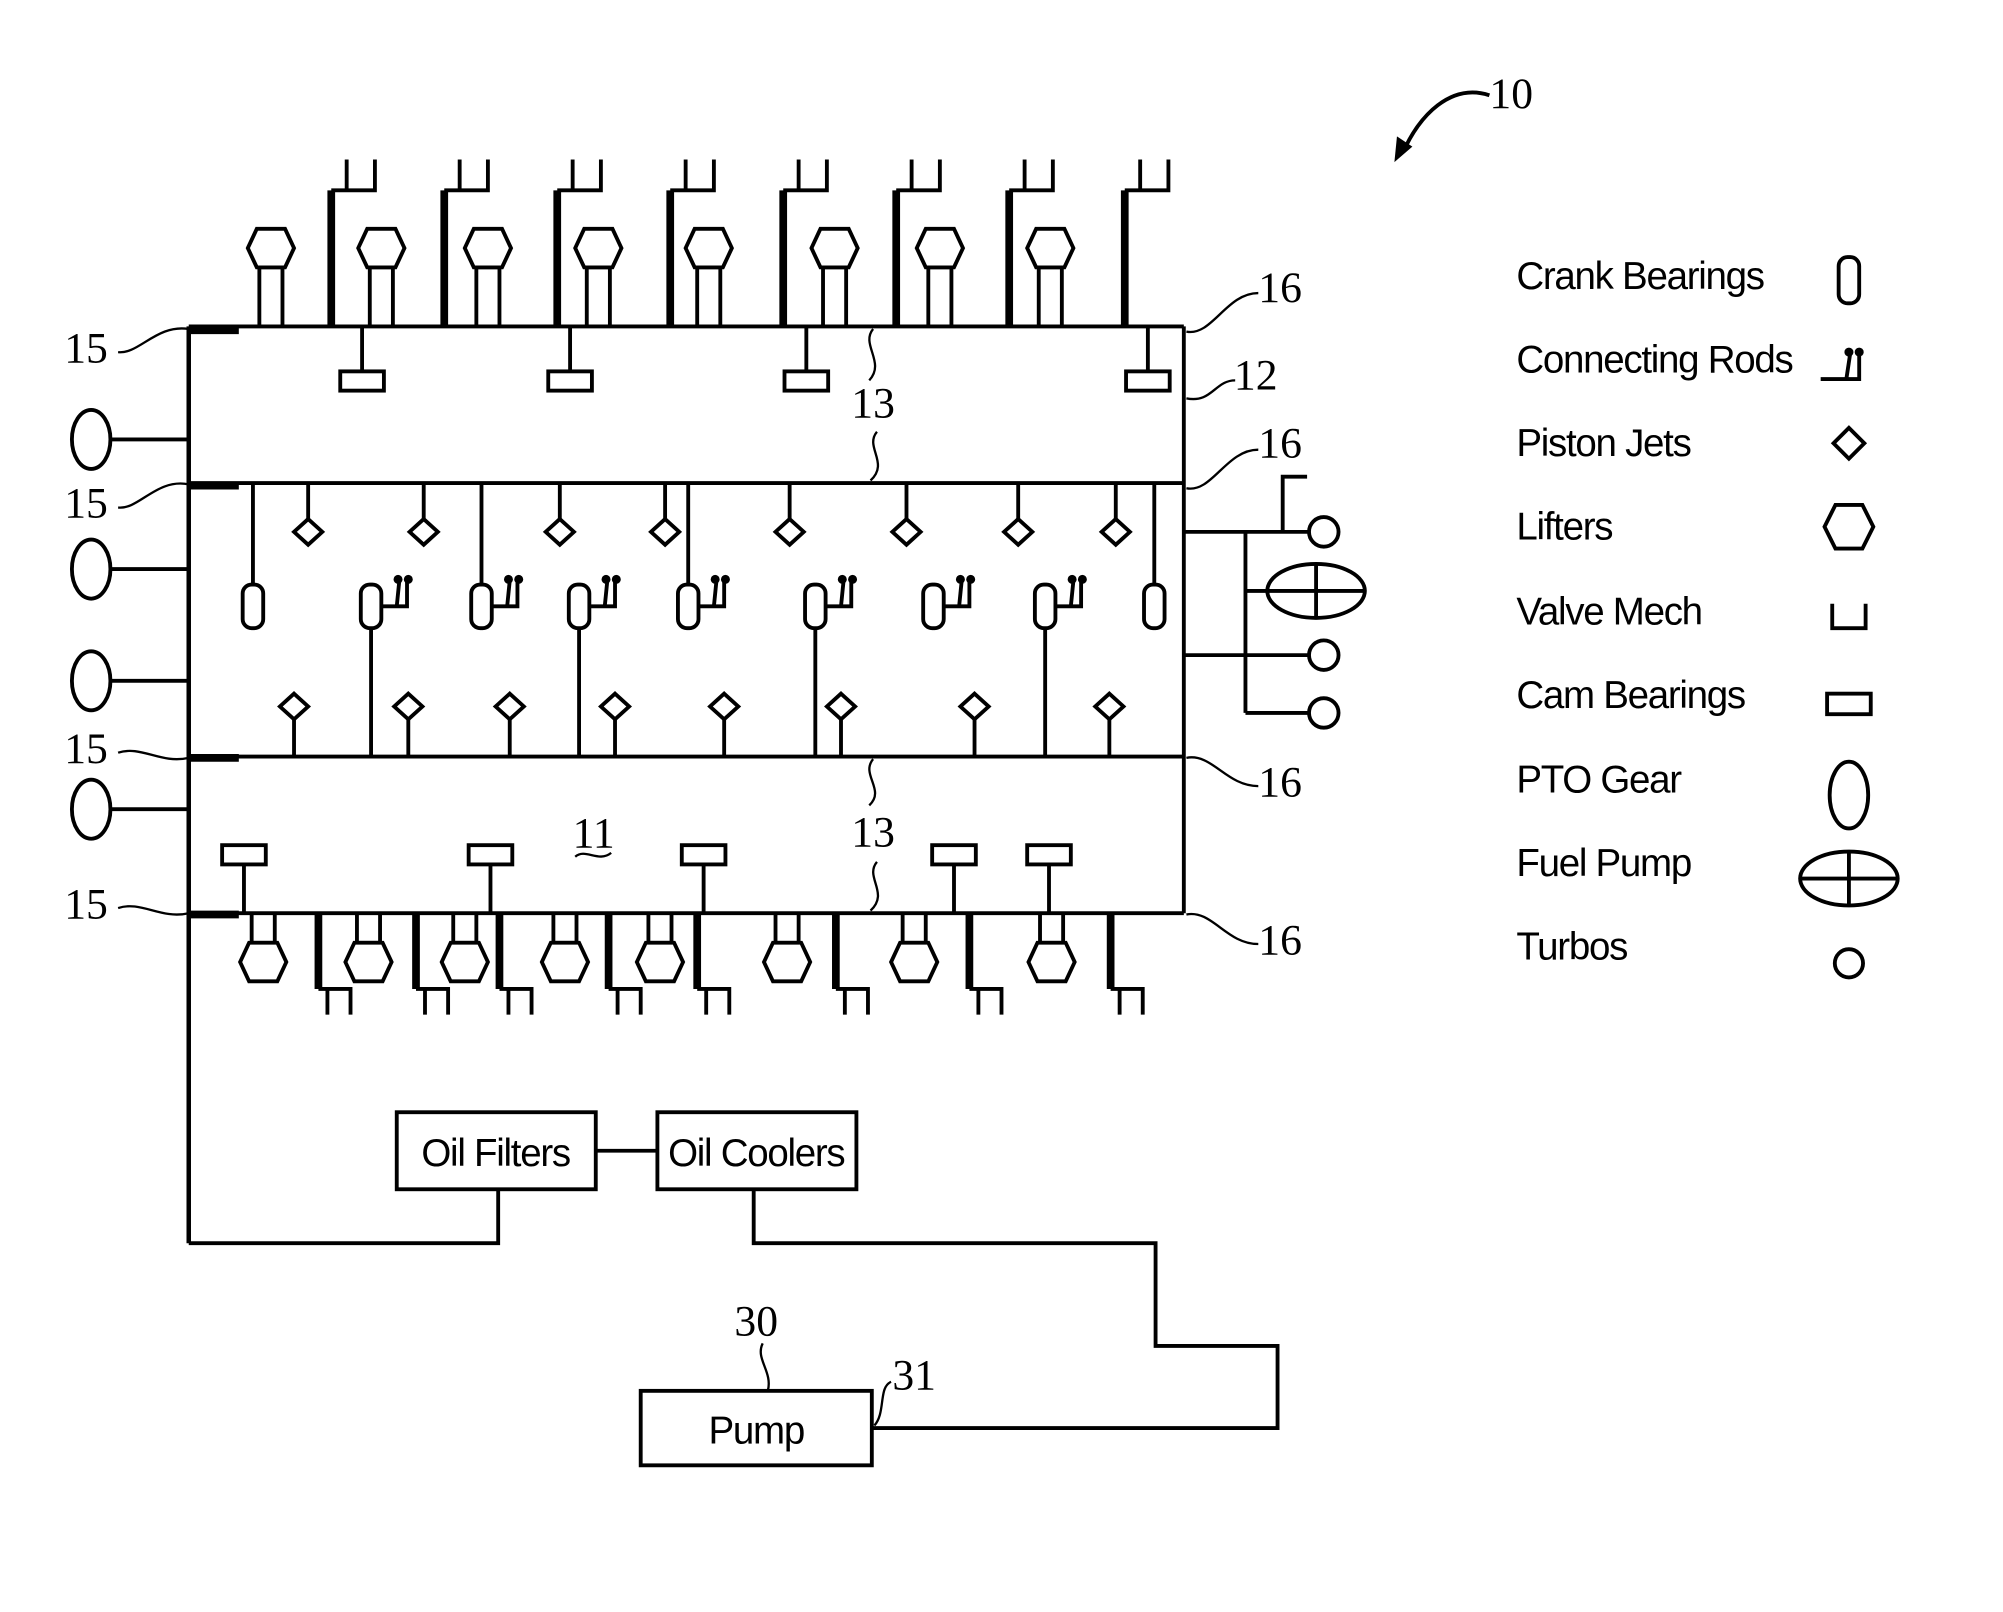 The width and height of the screenshot is (2003, 1612). What do you see at coordinates (1690, 952) in the screenshot?
I see `legend-item: Turbos` at bounding box center [1690, 952].